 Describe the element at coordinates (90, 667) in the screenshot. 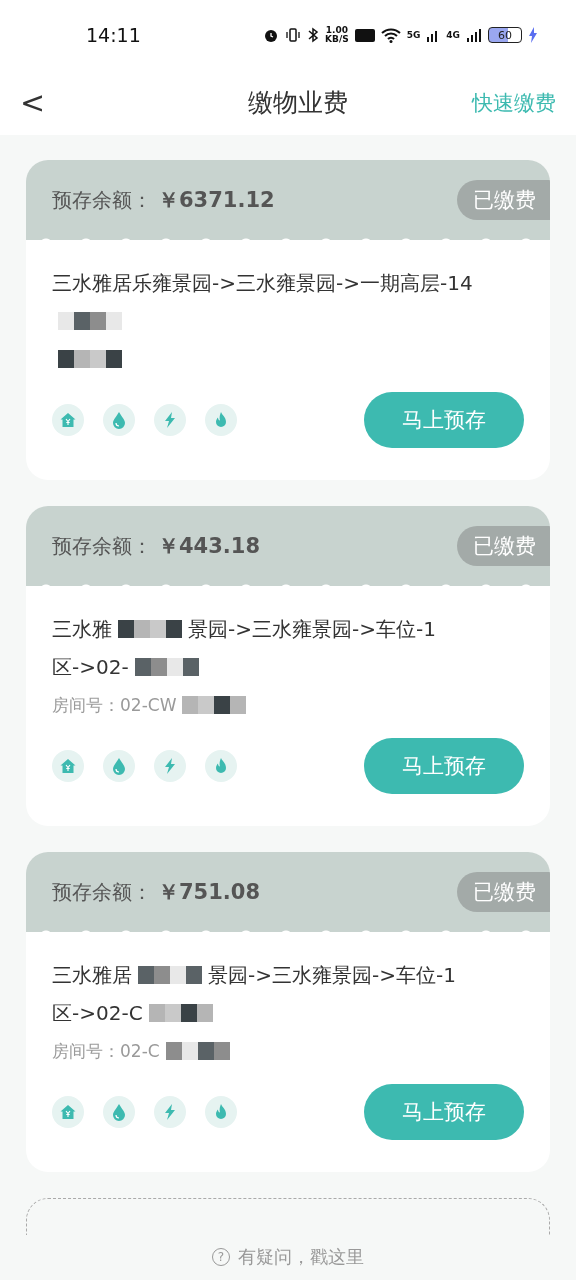

I see `address-text: 区->02-` at that location.